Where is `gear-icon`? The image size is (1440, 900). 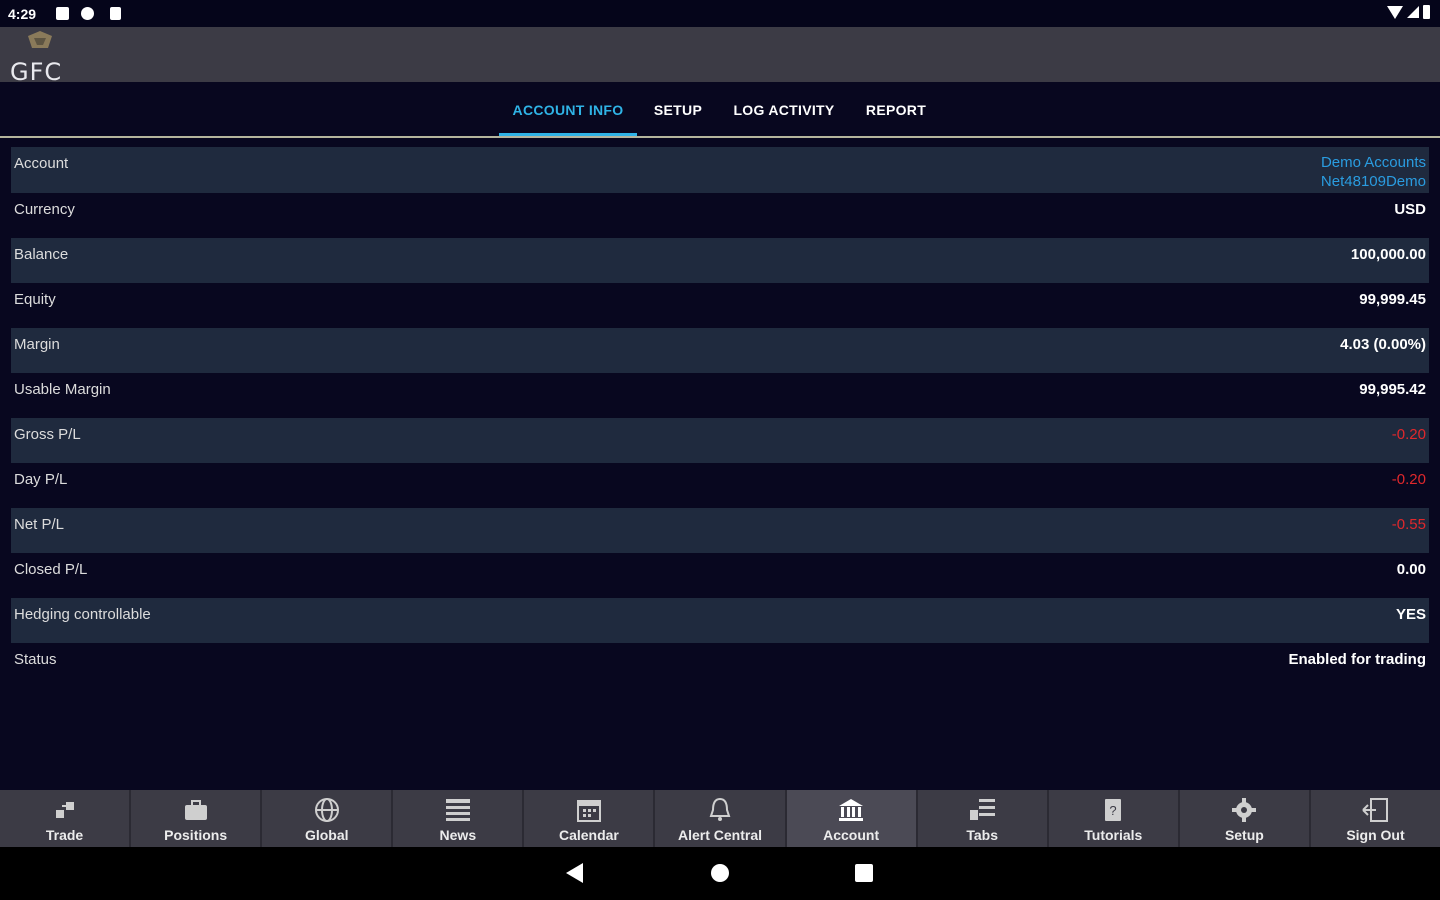
gear-icon is located at coordinates (1244, 810).